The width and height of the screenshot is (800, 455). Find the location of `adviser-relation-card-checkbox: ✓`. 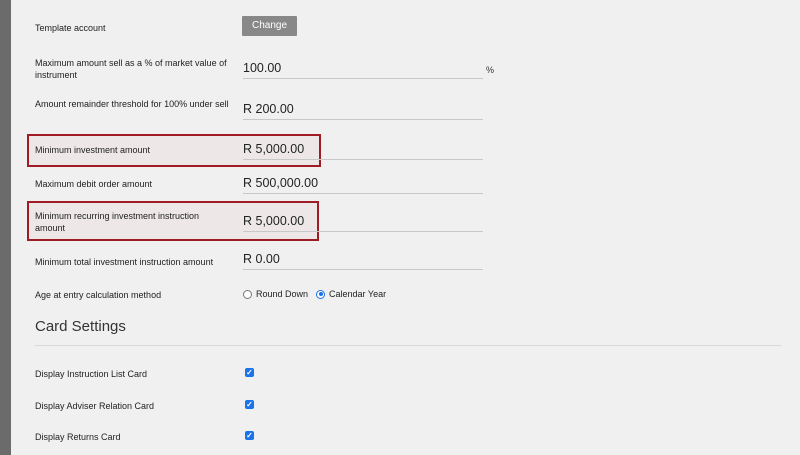

adviser-relation-card-checkbox: ✓ is located at coordinates (249, 404).